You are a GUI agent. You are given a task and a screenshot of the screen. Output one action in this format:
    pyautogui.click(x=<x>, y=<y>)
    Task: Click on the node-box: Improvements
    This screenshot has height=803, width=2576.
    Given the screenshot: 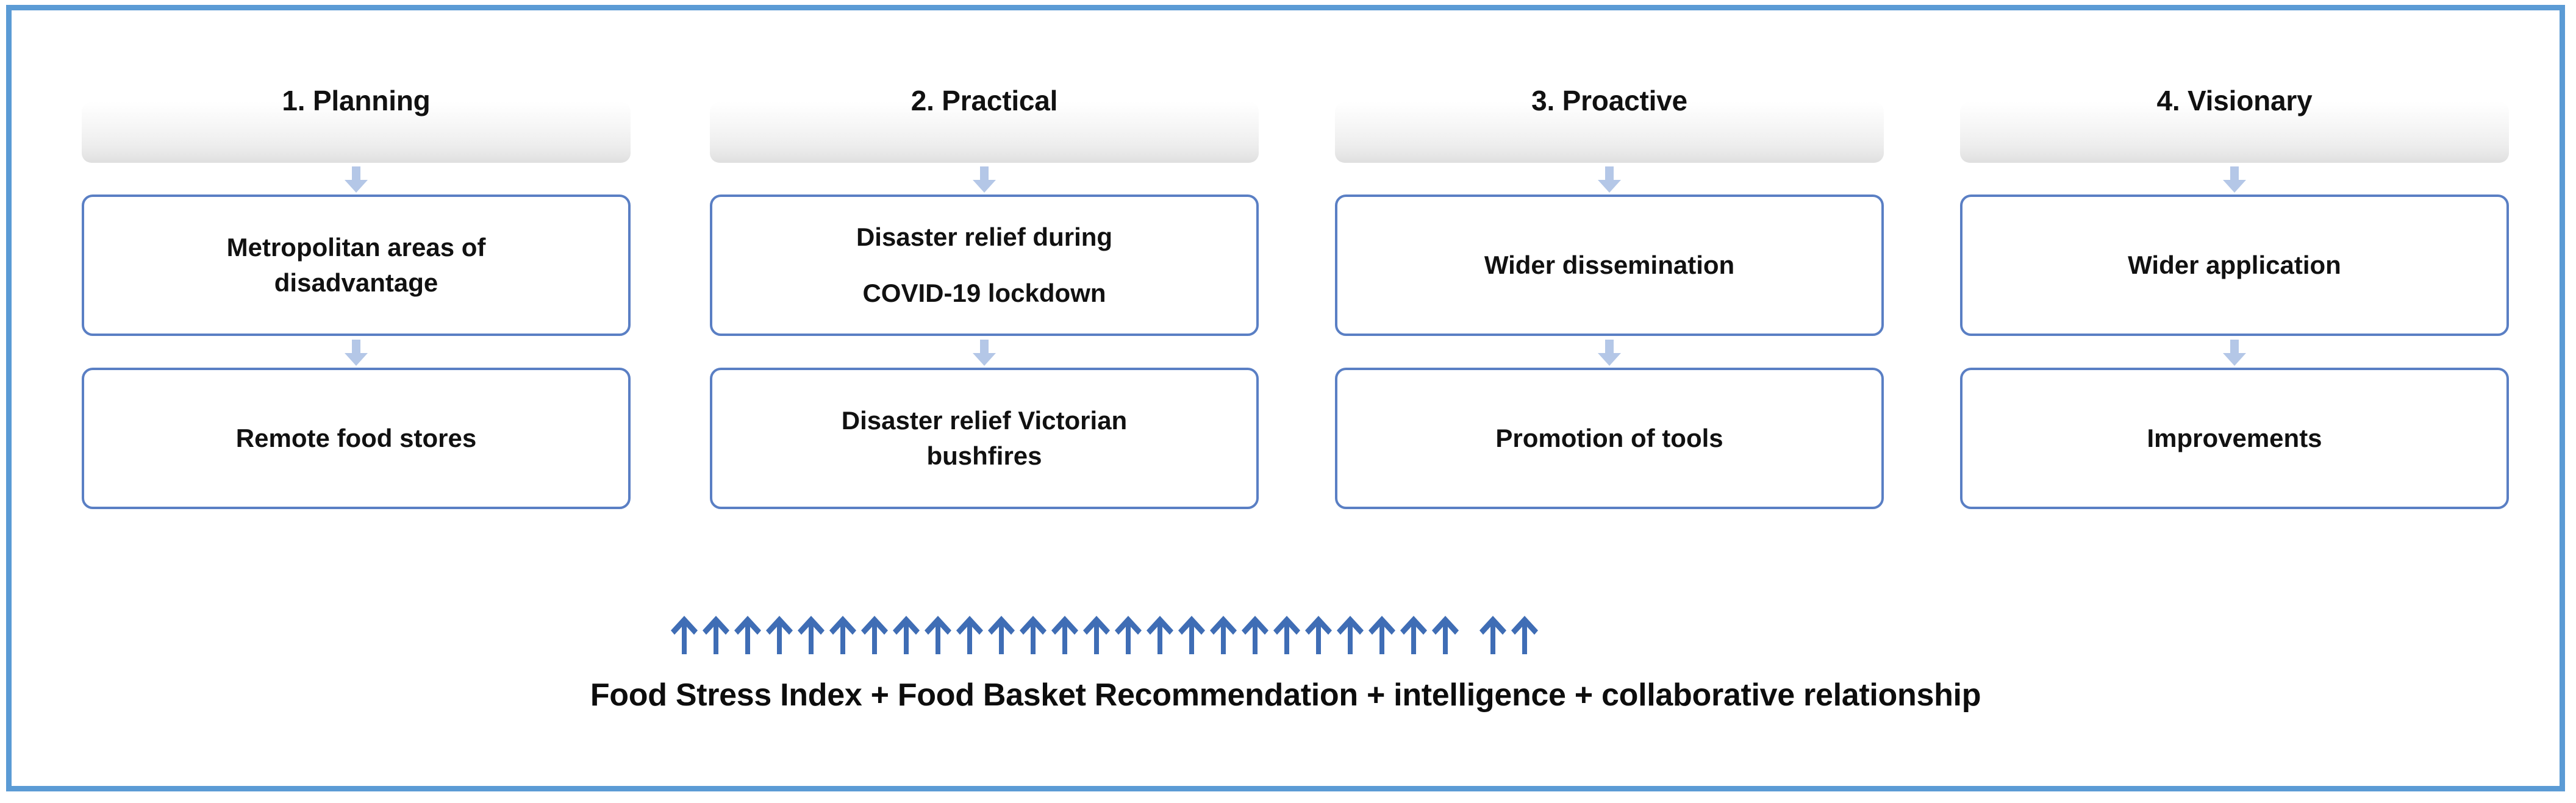 What is the action you would take?
    pyautogui.click(x=2234, y=438)
    